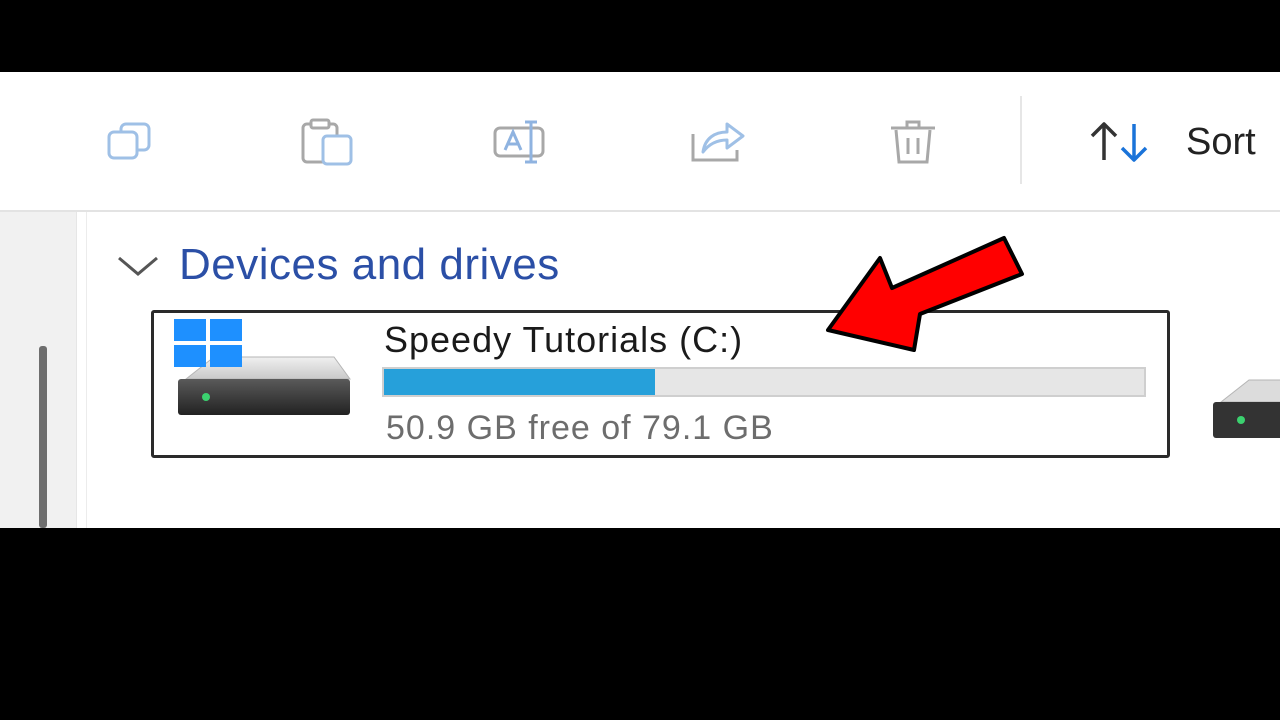  I want to click on drive-space-text: 50.9 GB free of 79.1 GB, so click(580, 428).